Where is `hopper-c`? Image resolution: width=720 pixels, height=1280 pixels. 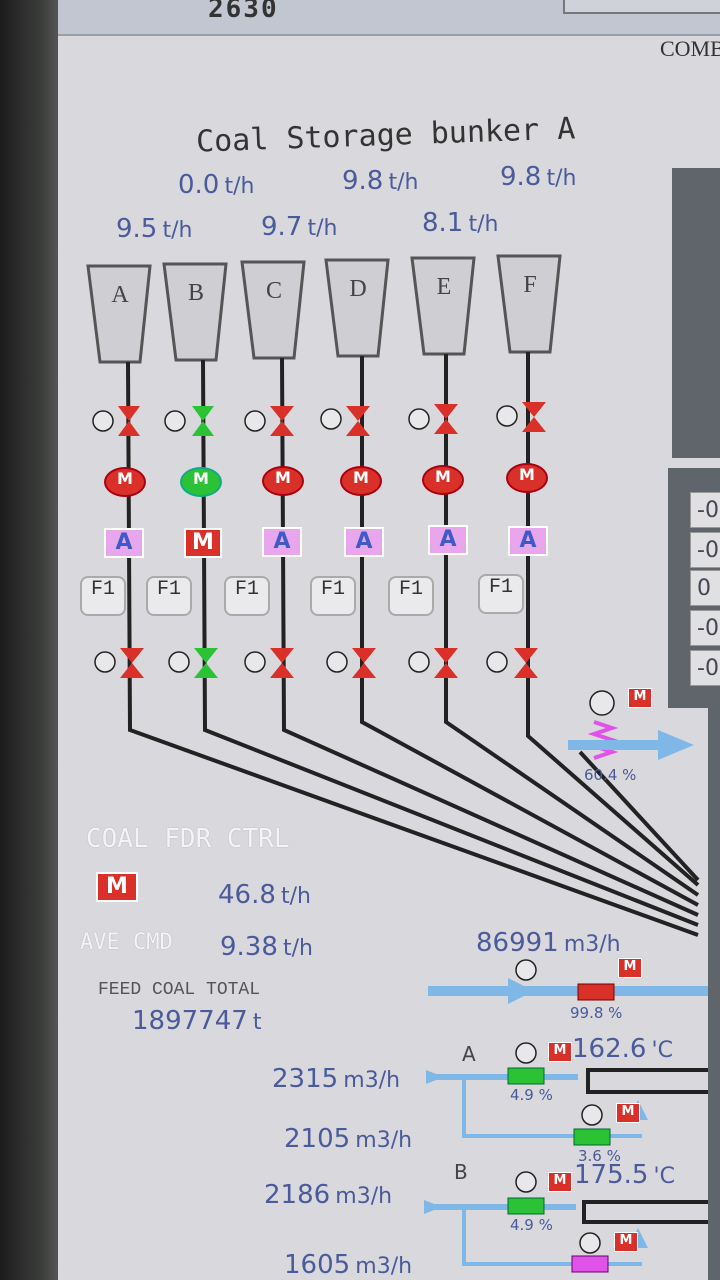
hopper-c is located at coordinates (273, 310).